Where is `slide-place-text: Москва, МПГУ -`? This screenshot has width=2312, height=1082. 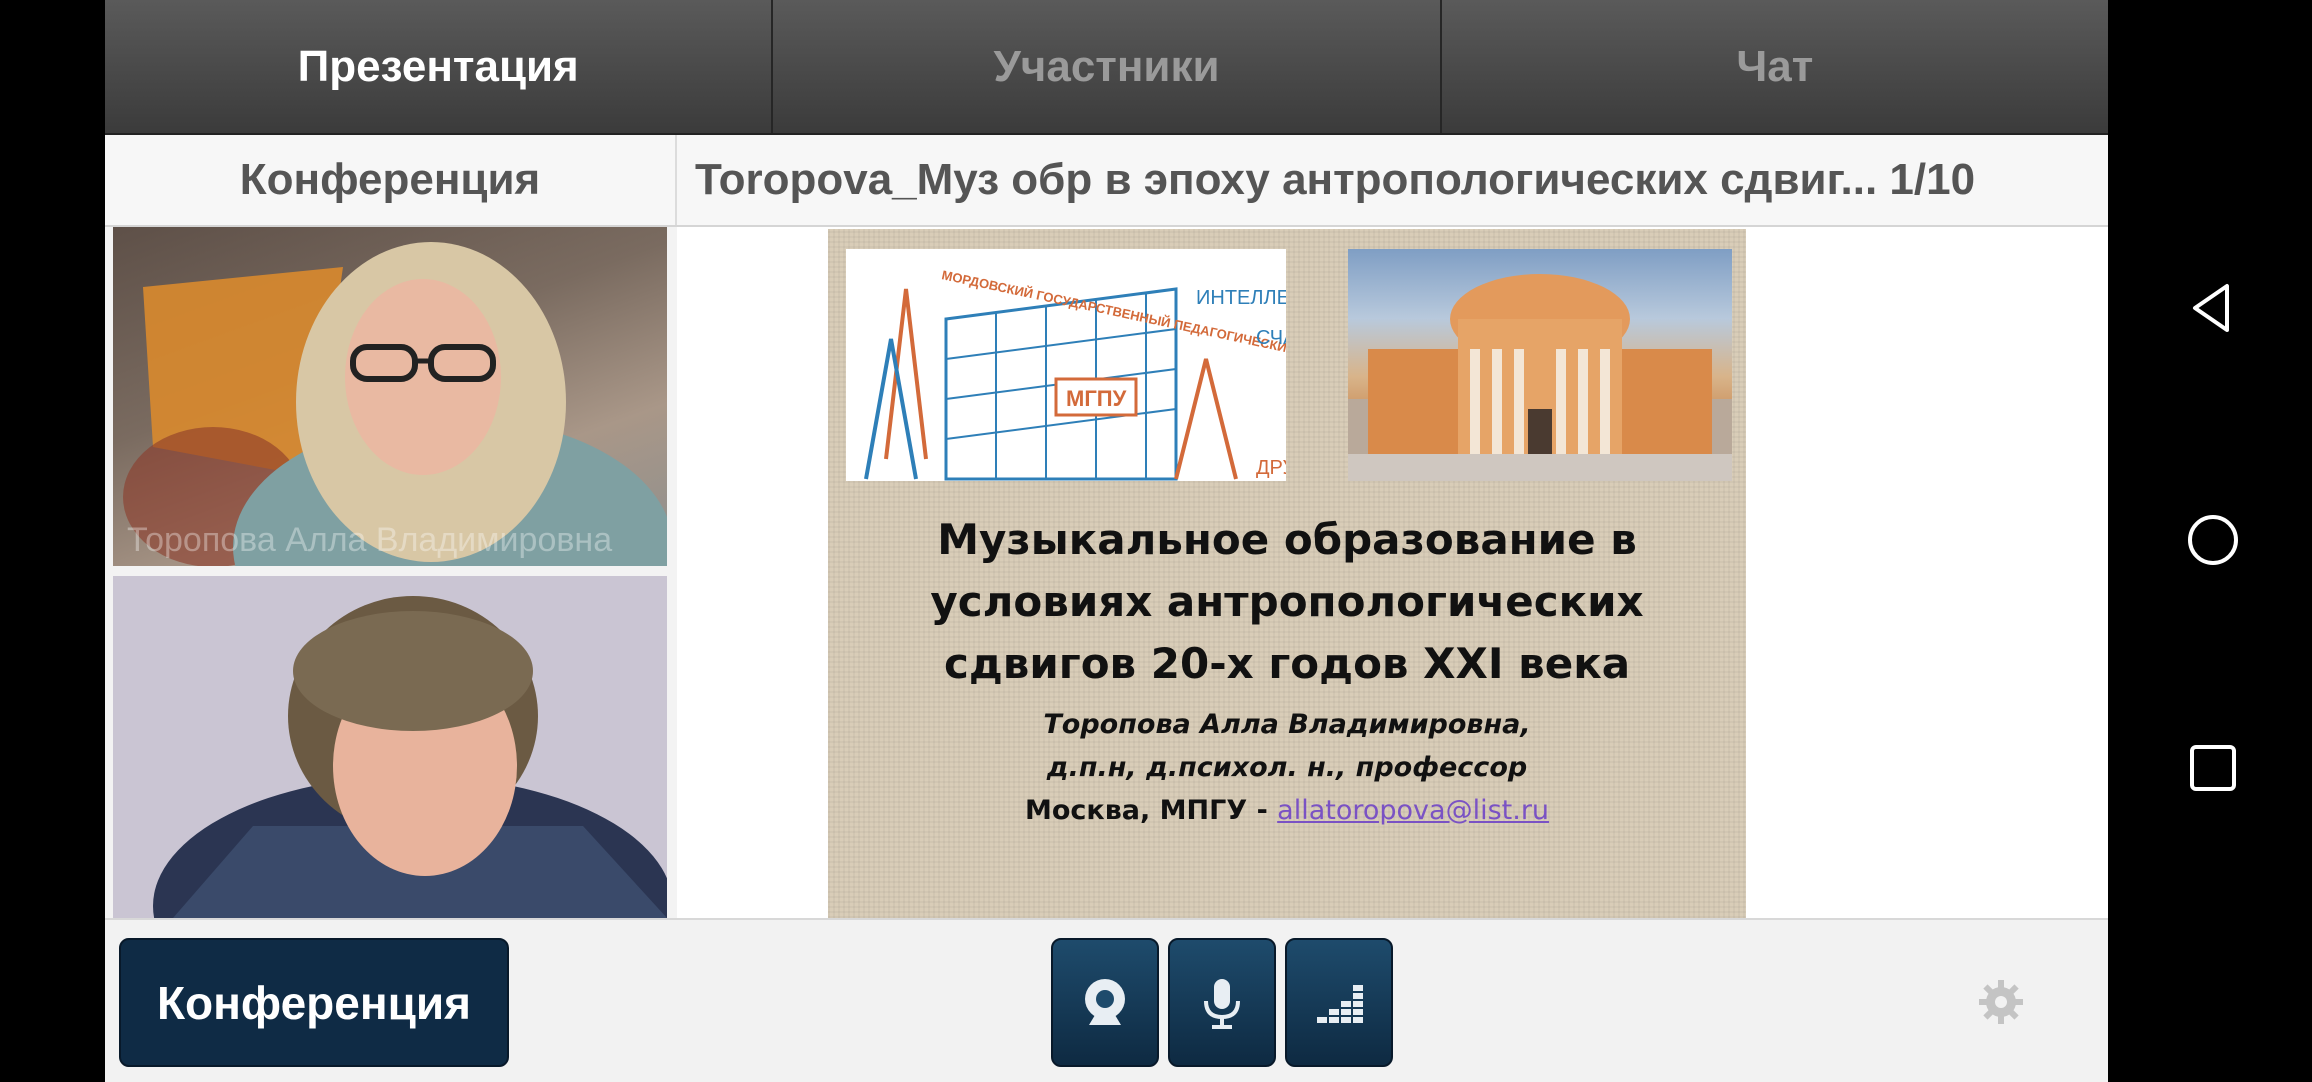
slide-place-text: Москва, МПГУ - is located at coordinates (1151, 810).